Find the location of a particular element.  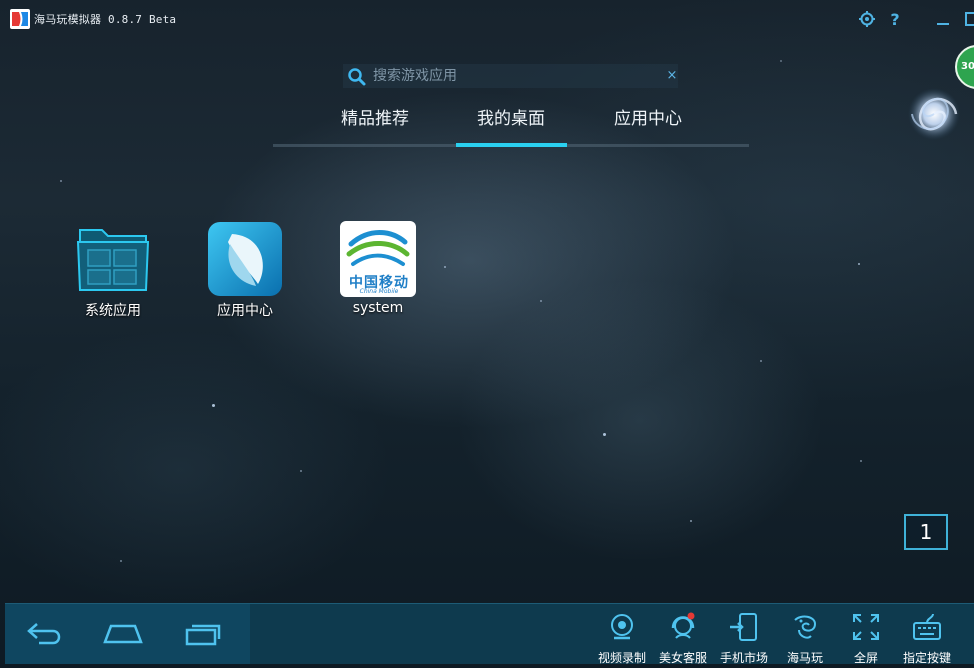

seahorse-icon is located at coordinates (805, 627).